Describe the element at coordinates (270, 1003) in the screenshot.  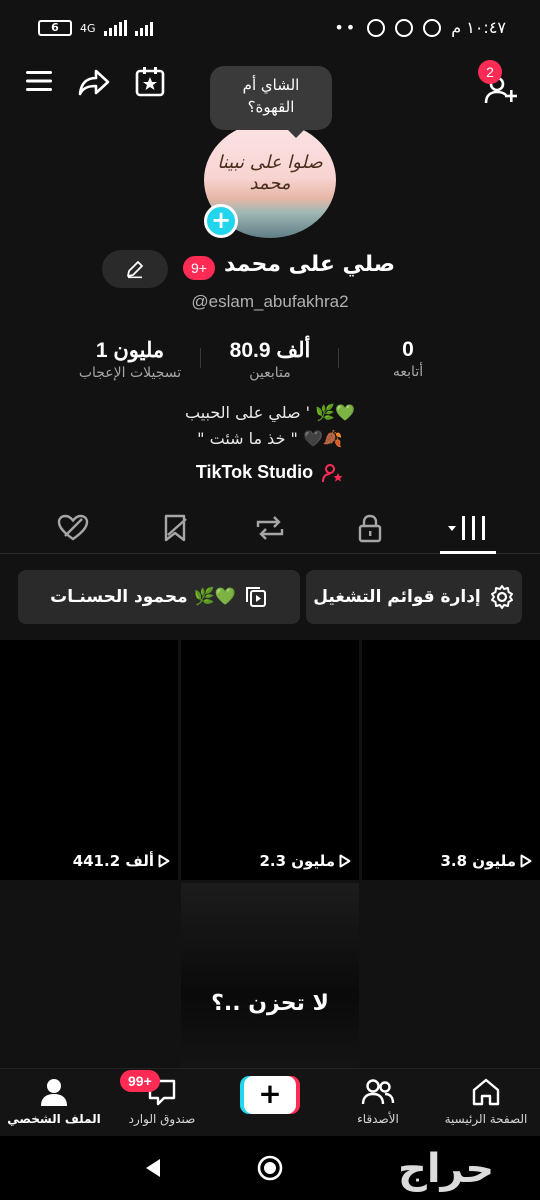
I see `video-overlay-text: لا تحزن ..؟` at that location.